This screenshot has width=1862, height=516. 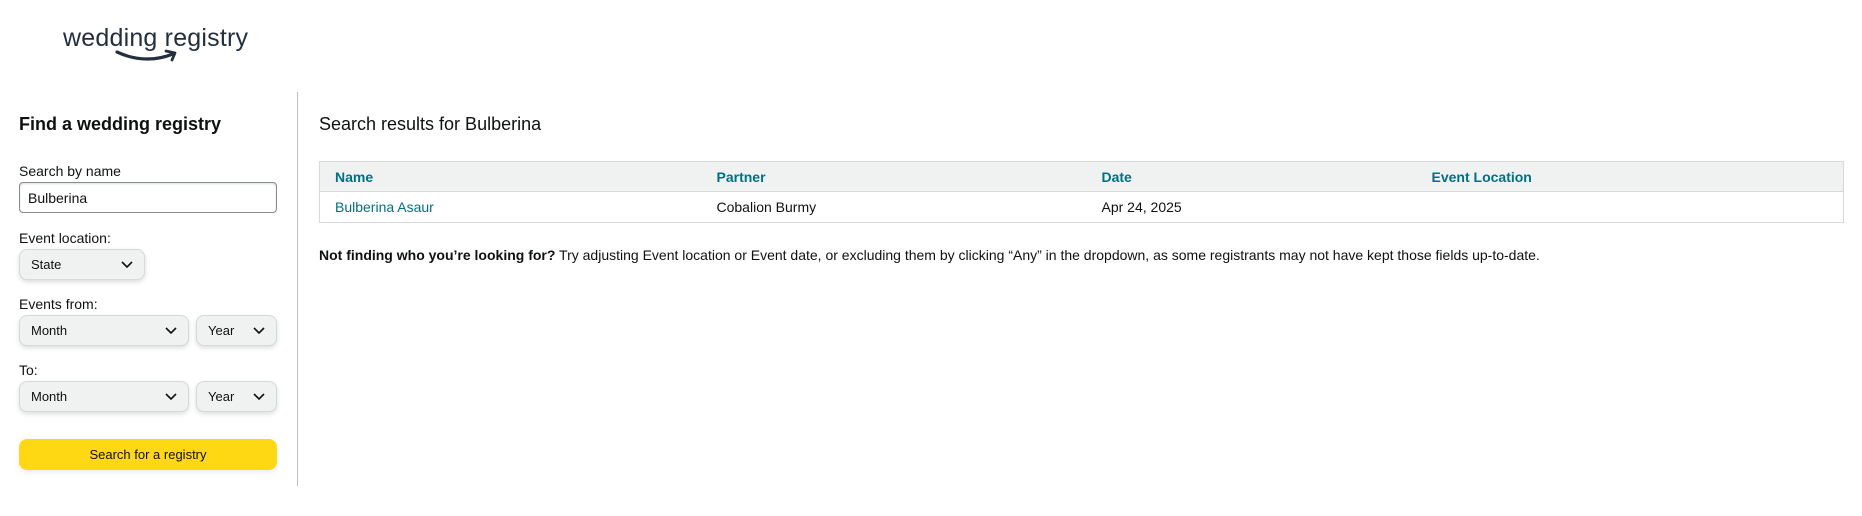 What do you see at coordinates (236, 396) in the screenshot?
I see `to-year-dropdown: Year` at bounding box center [236, 396].